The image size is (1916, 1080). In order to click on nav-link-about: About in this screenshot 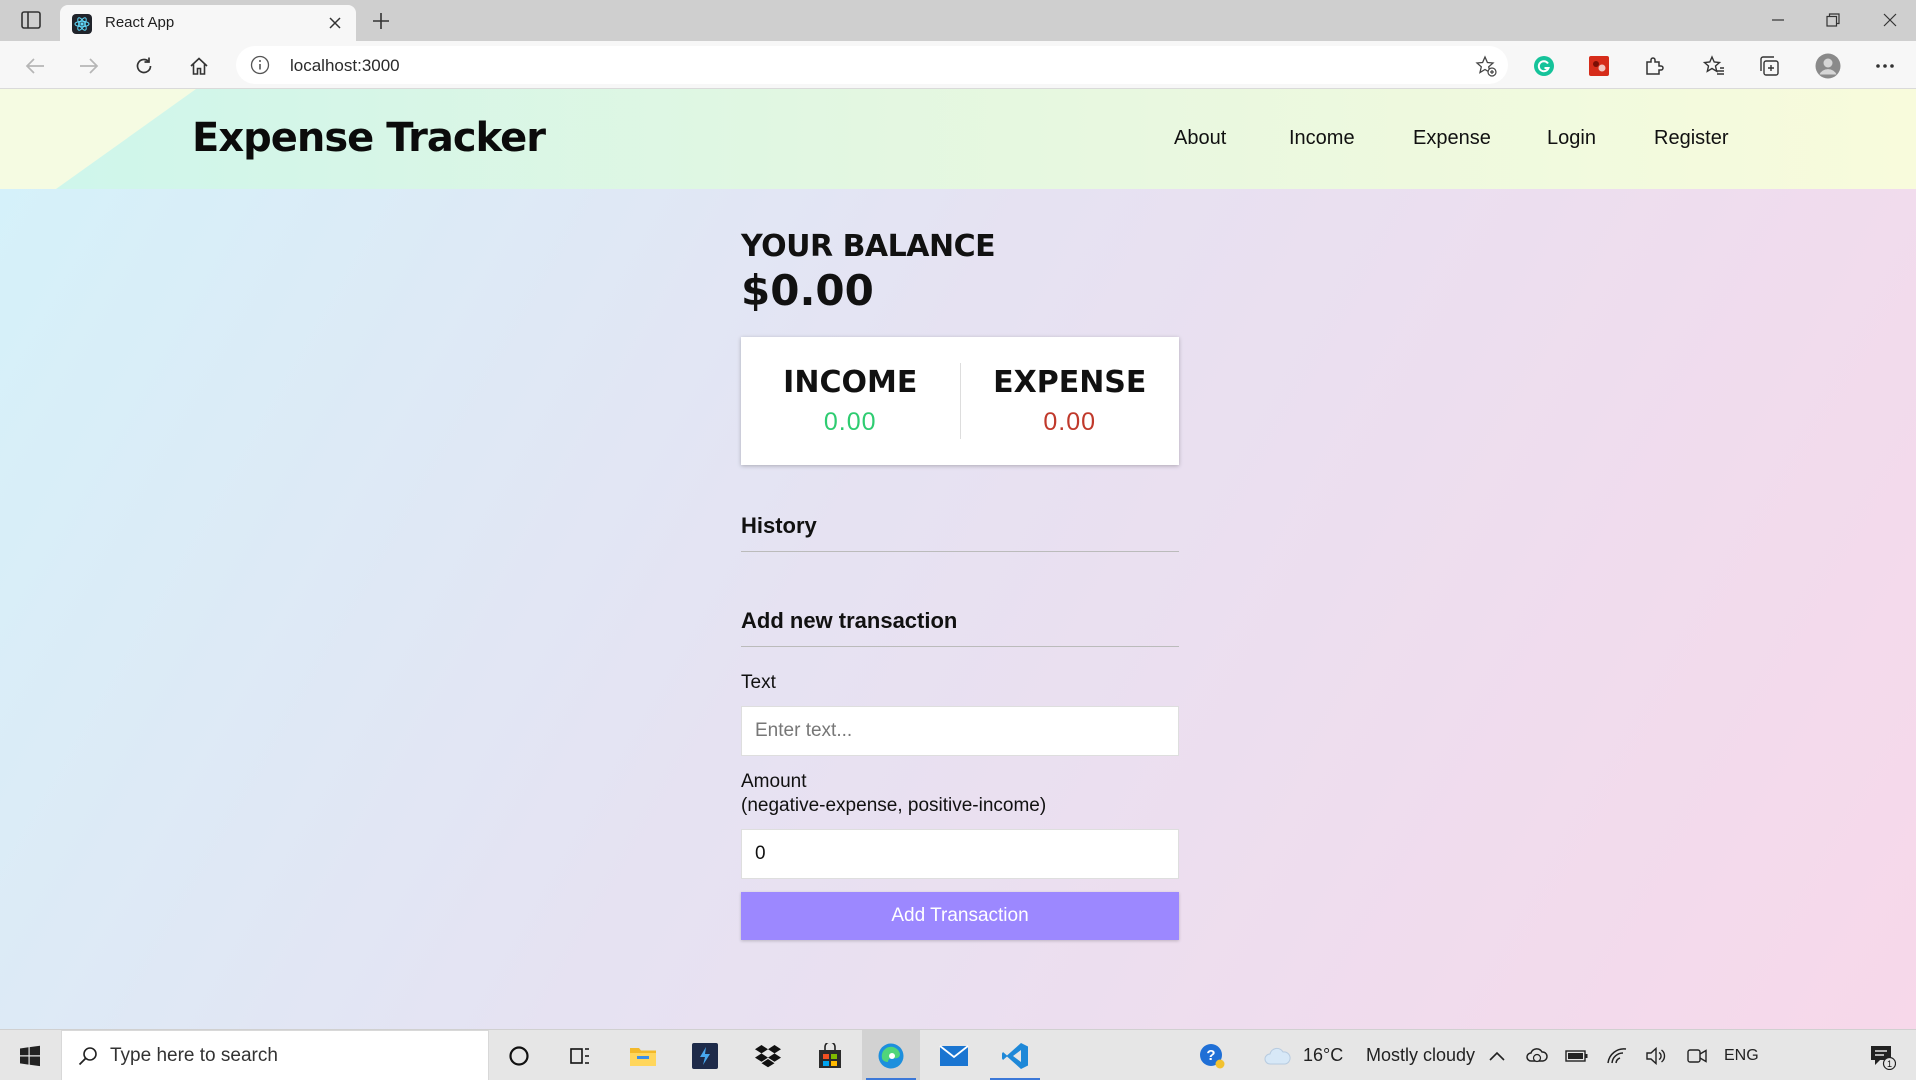, I will do `click(1200, 138)`.